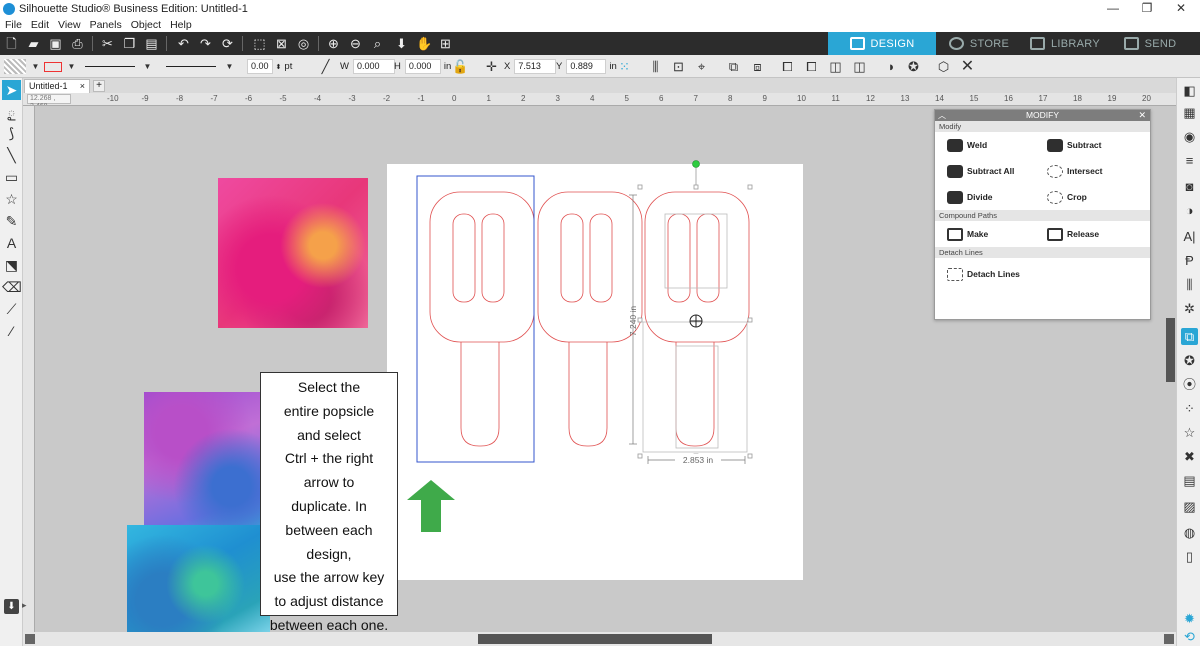  What do you see at coordinates (859, 66) in the screenshot?
I see `send-to-back-icon: ◫` at bounding box center [859, 66].